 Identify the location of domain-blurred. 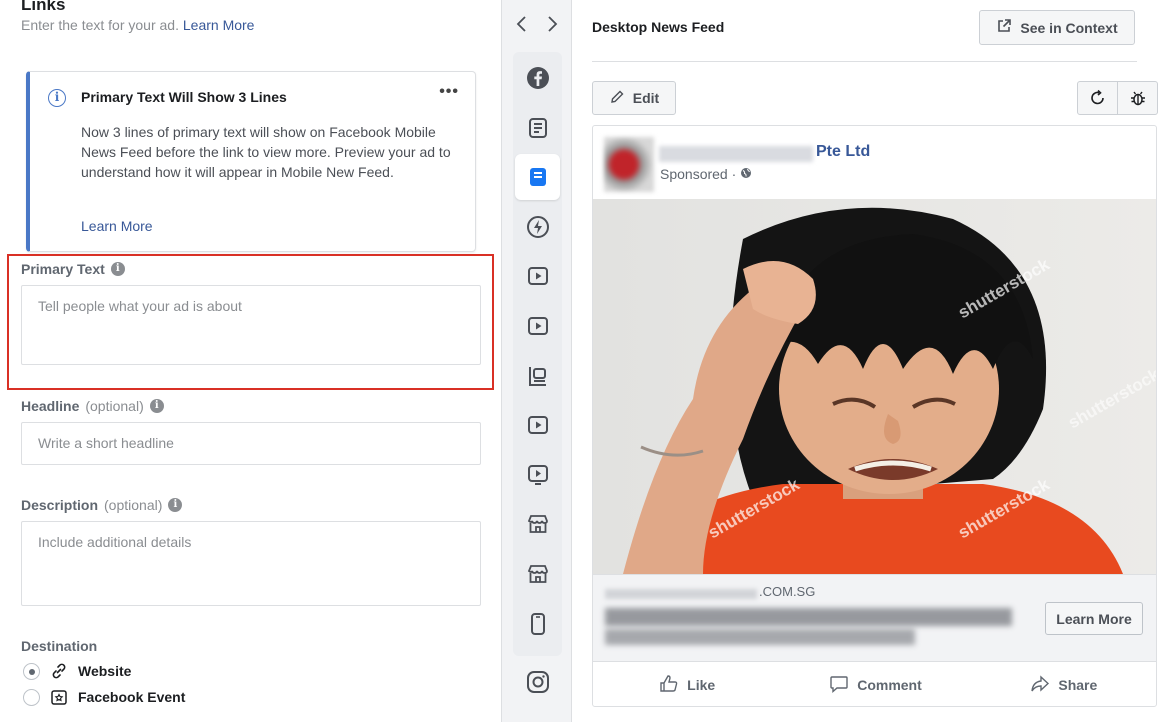
(681, 594).